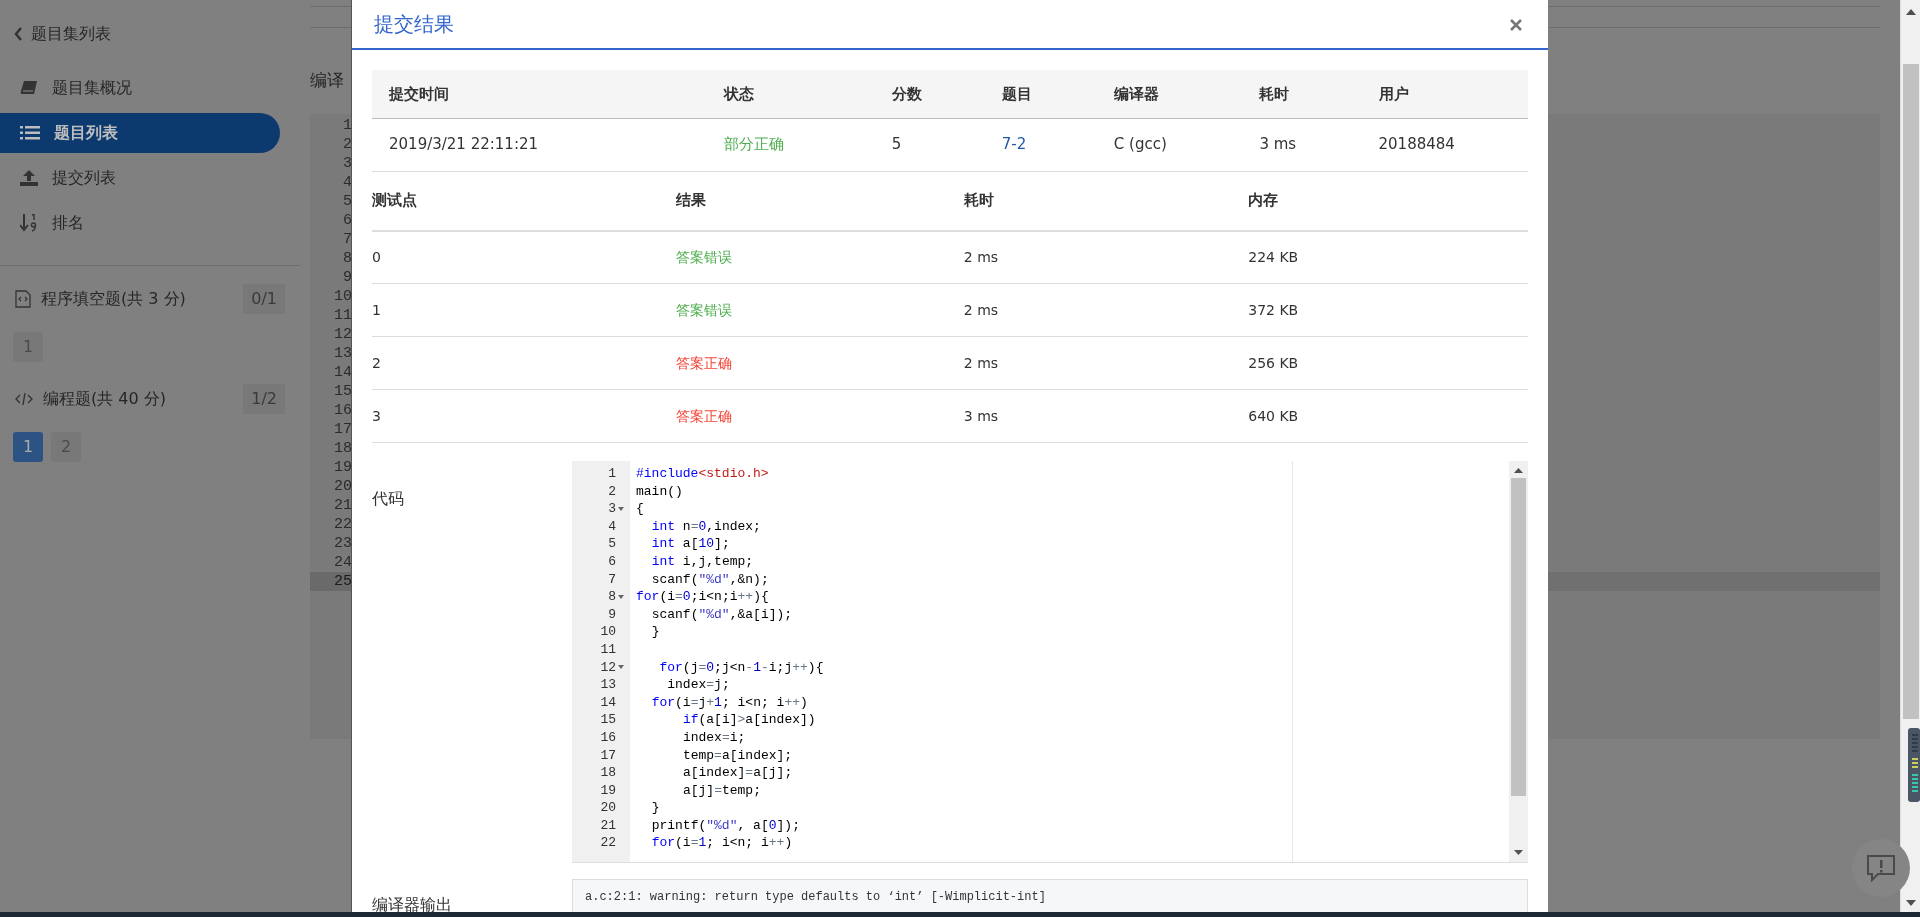 The height and width of the screenshot is (917, 1920). What do you see at coordinates (342, 543) in the screenshot?
I see `line-number: 23` at bounding box center [342, 543].